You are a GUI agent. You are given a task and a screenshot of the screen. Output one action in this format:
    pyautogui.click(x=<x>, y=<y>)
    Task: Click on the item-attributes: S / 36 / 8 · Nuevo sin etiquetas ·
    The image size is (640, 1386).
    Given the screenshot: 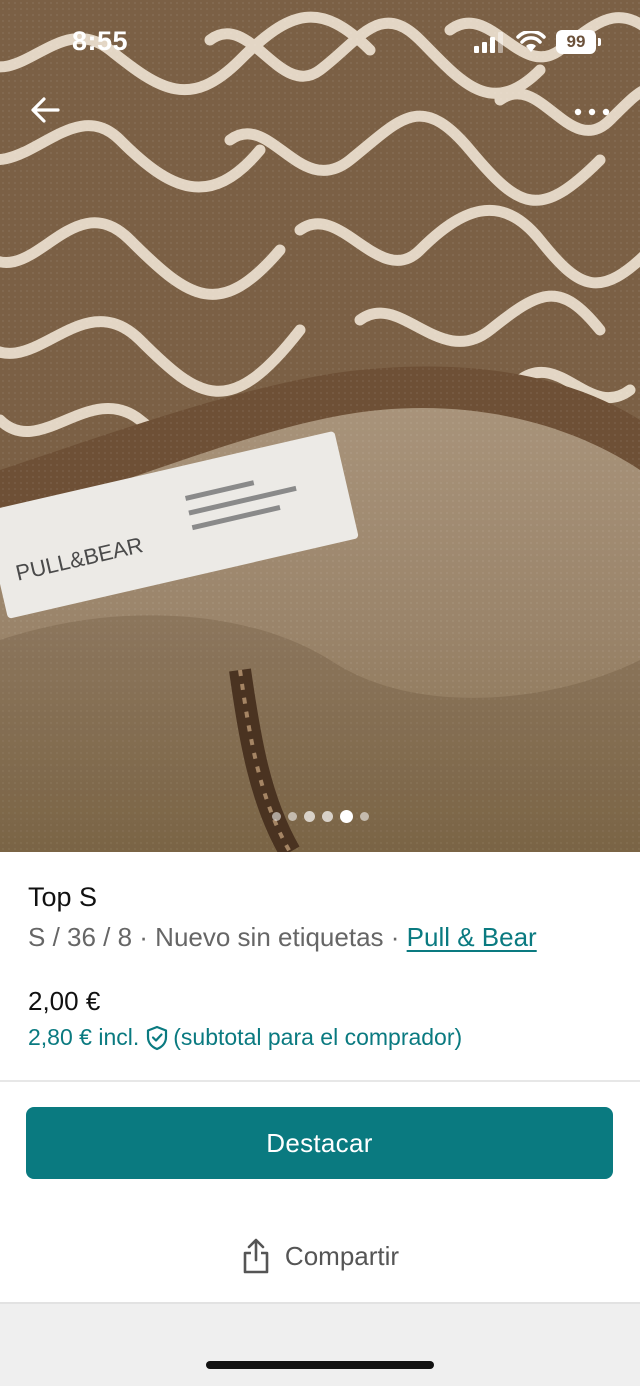 What is the action you would take?
    pyautogui.click(x=217, y=937)
    